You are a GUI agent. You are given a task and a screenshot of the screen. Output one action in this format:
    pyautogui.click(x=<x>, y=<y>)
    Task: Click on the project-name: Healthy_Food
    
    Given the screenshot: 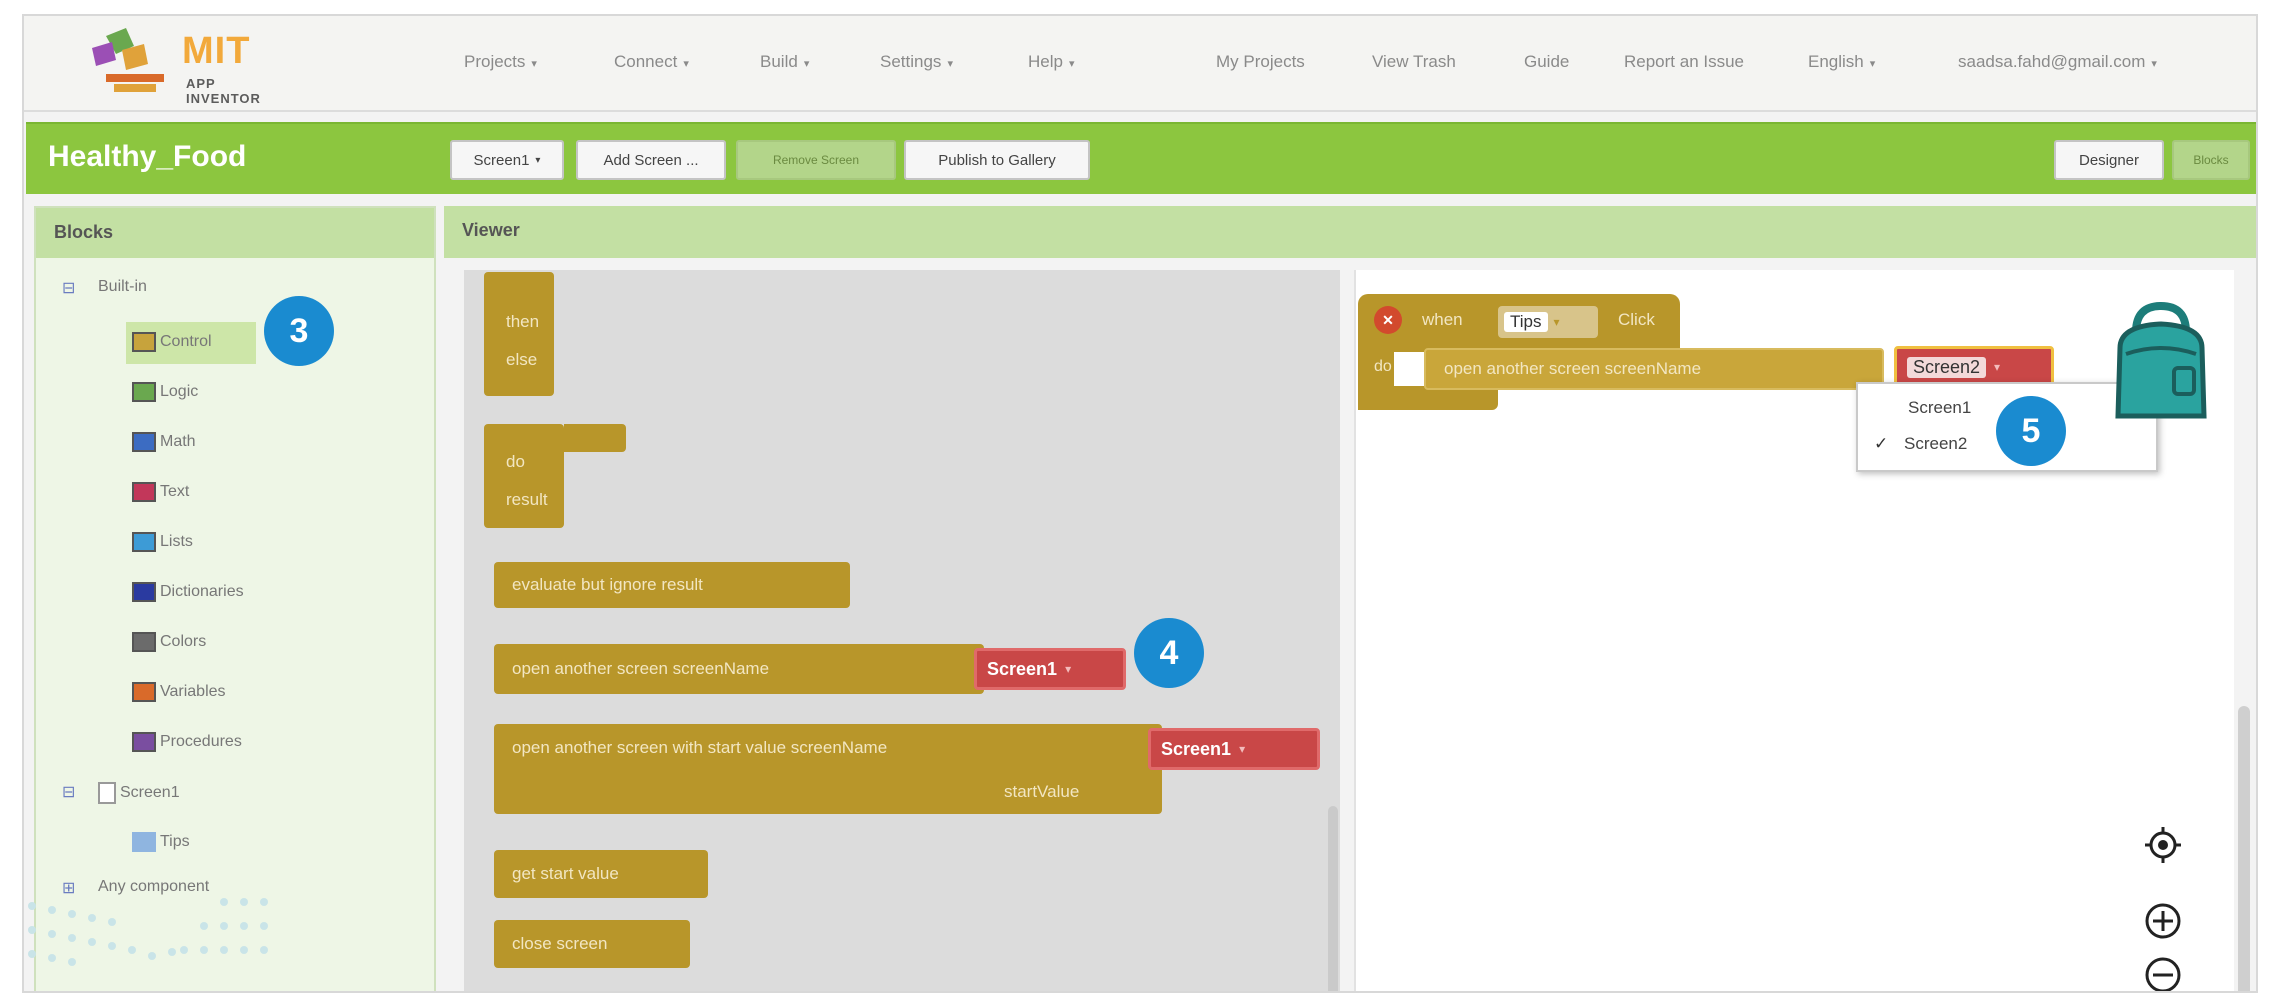 What is the action you would take?
    pyautogui.click(x=147, y=156)
    